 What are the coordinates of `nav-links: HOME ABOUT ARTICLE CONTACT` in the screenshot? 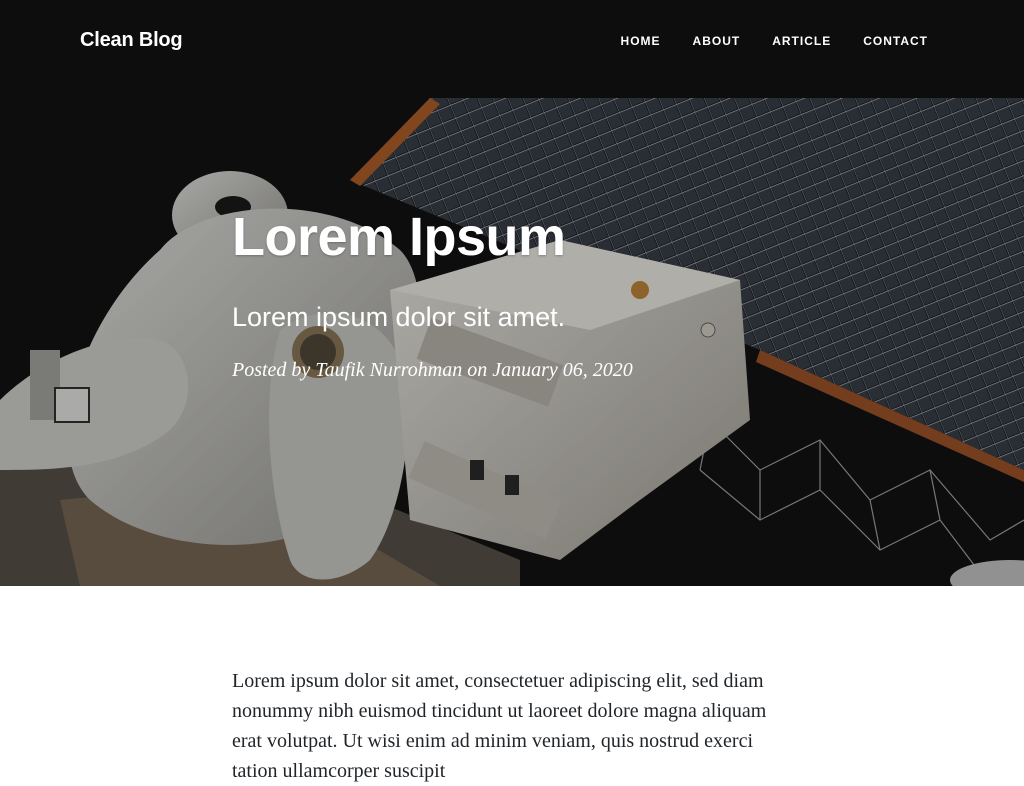 It's located at (774, 41).